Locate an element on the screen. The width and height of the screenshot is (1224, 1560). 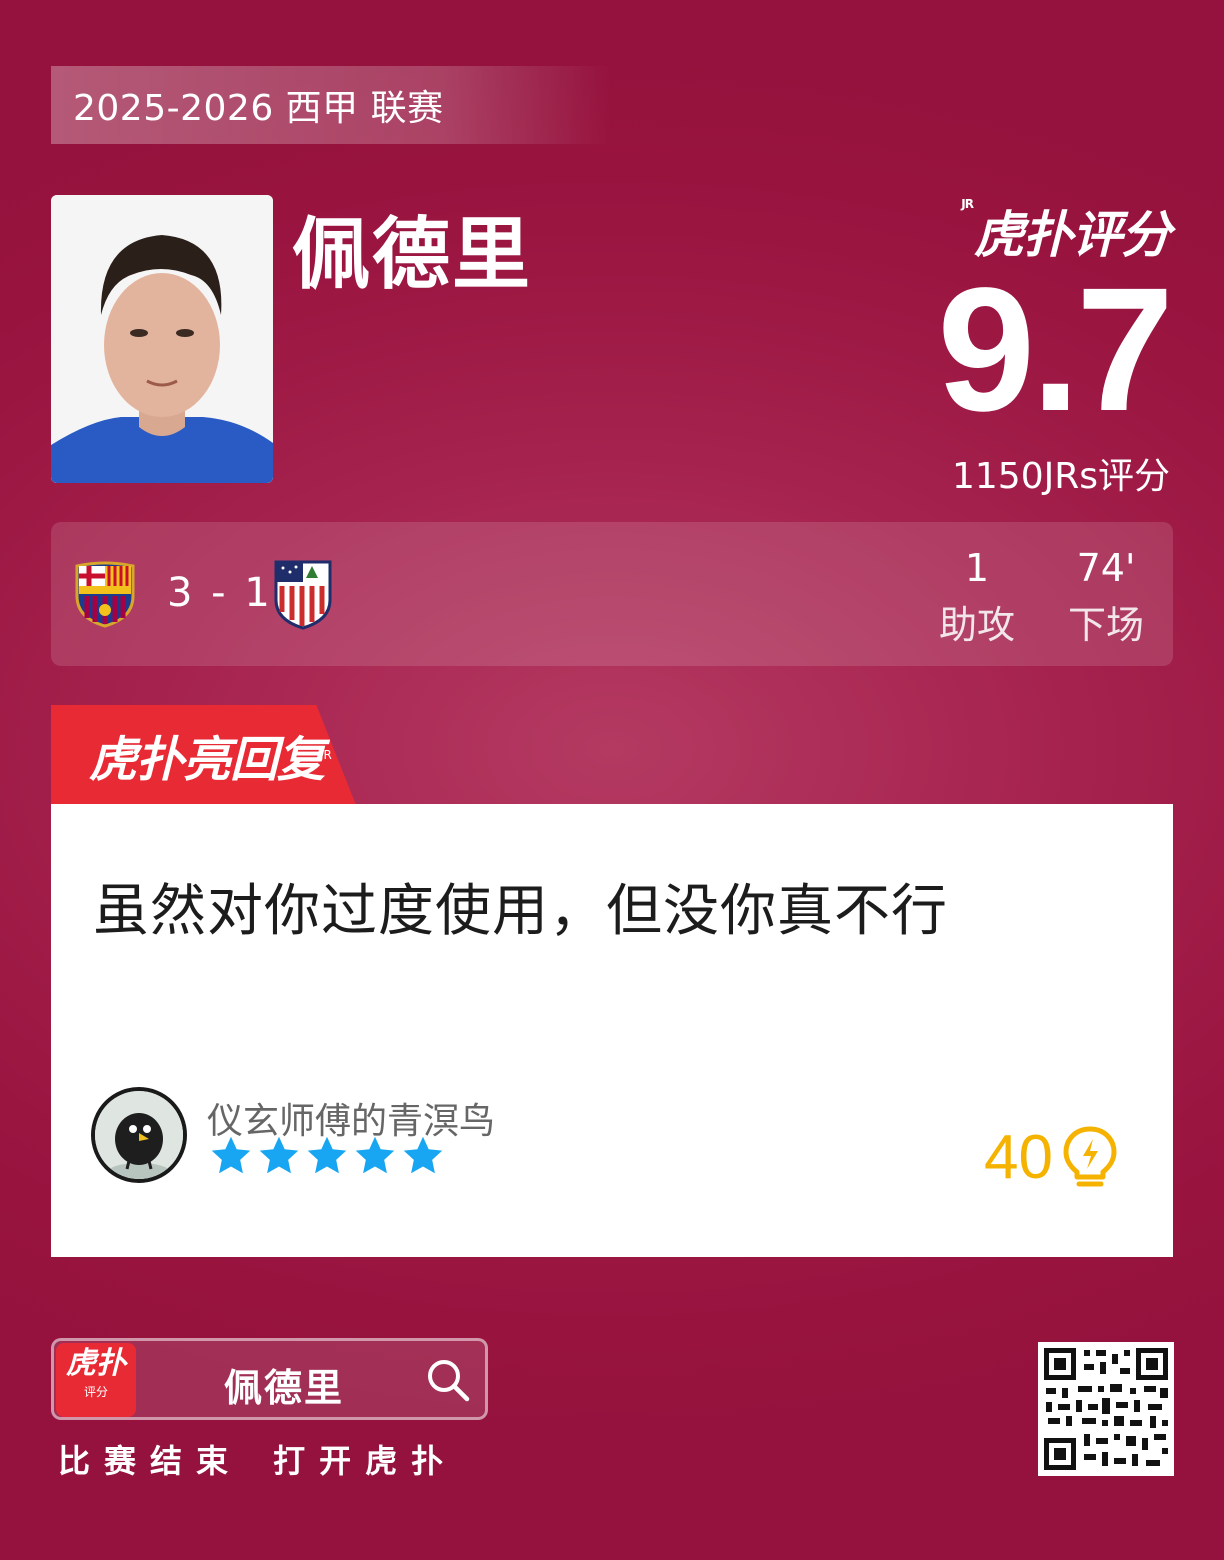
user-avatar is located at coordinates (139, 1135).